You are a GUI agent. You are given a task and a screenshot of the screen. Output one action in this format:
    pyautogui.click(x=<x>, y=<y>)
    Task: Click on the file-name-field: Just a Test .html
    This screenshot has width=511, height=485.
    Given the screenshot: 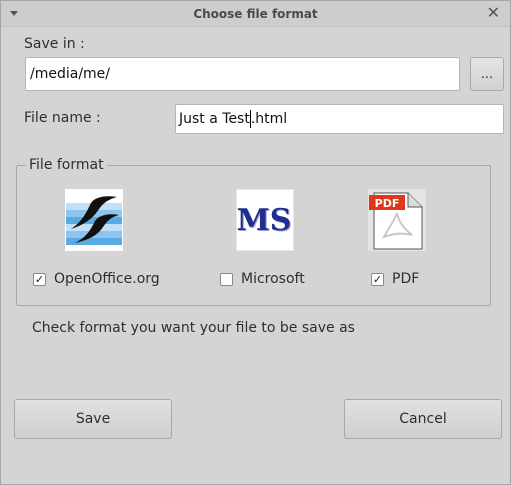 What is the action you would take?
    pyautogui.click(x=339, y=119)
    